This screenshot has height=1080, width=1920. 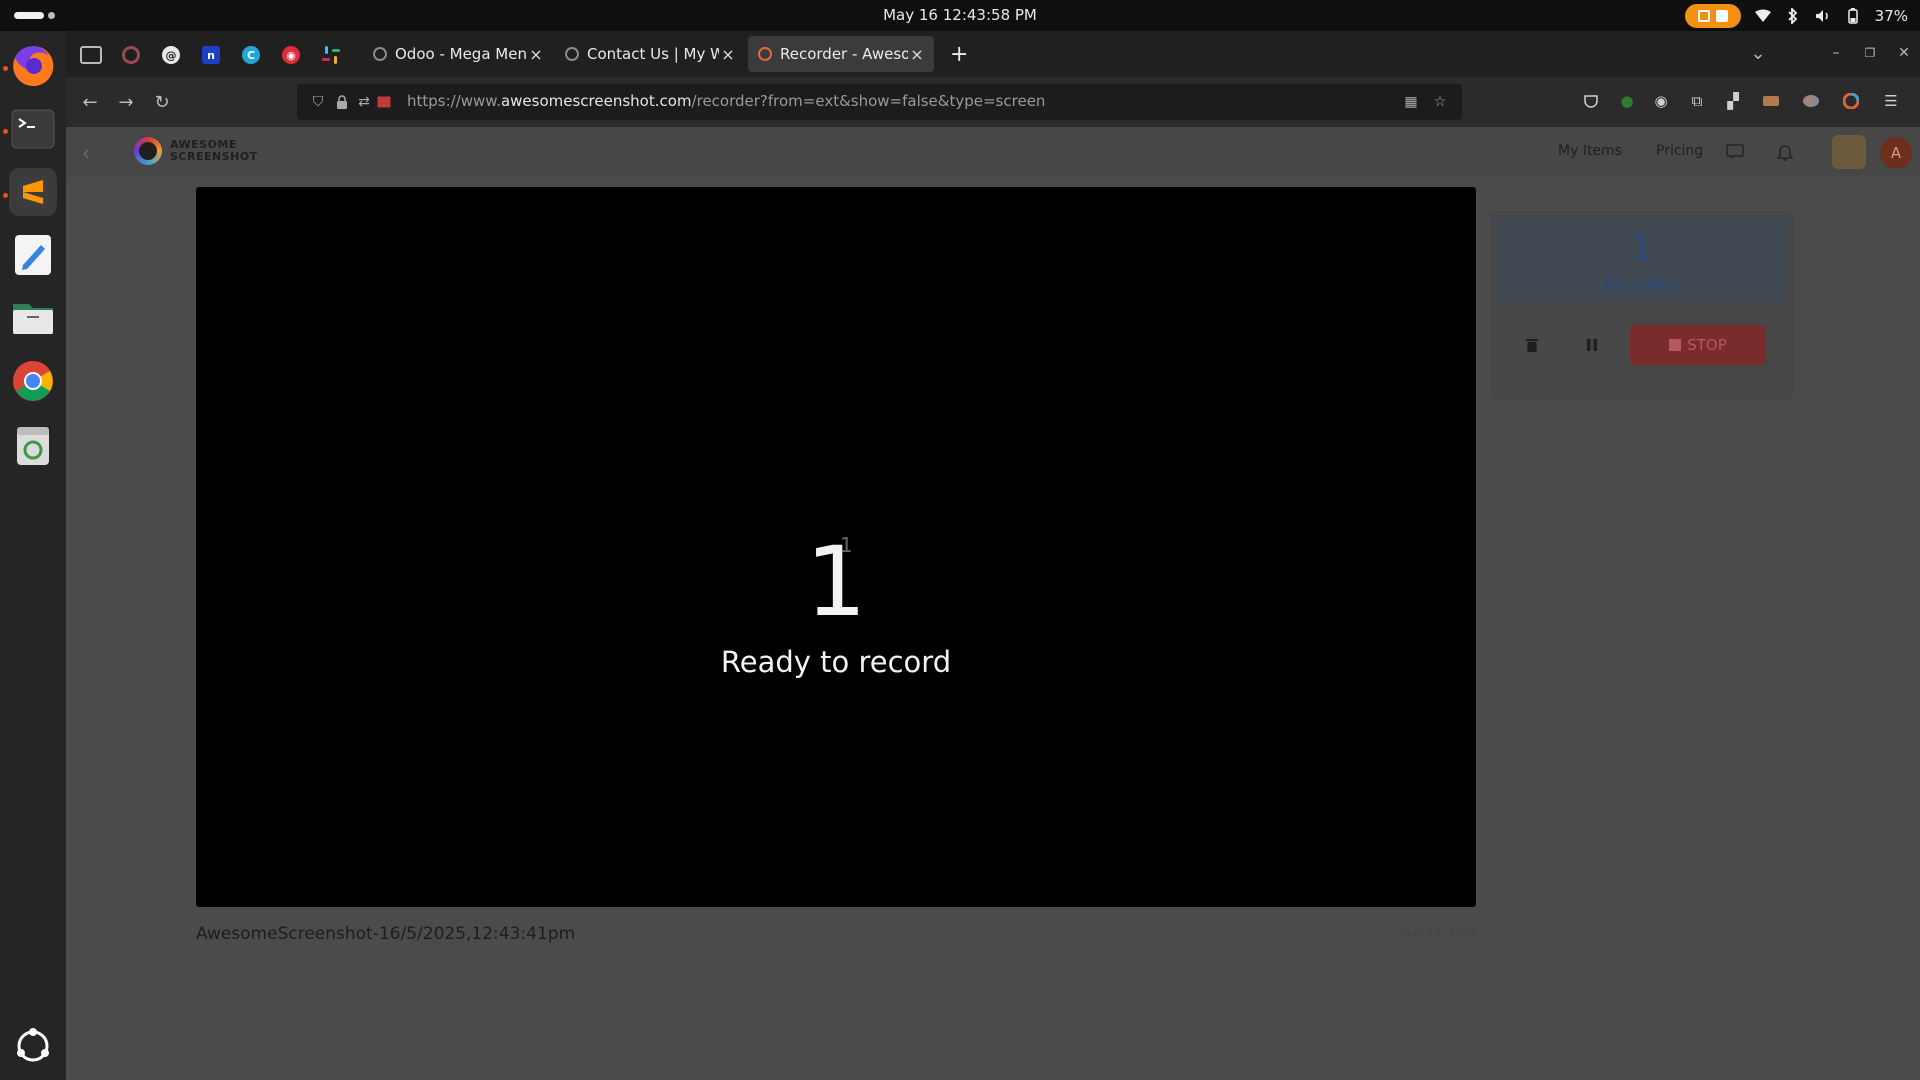 What do you see at coordinates (291, 55) in the screenshot?
I see `pinned-tab-icon: ◉` at bounding box center [291, 55].